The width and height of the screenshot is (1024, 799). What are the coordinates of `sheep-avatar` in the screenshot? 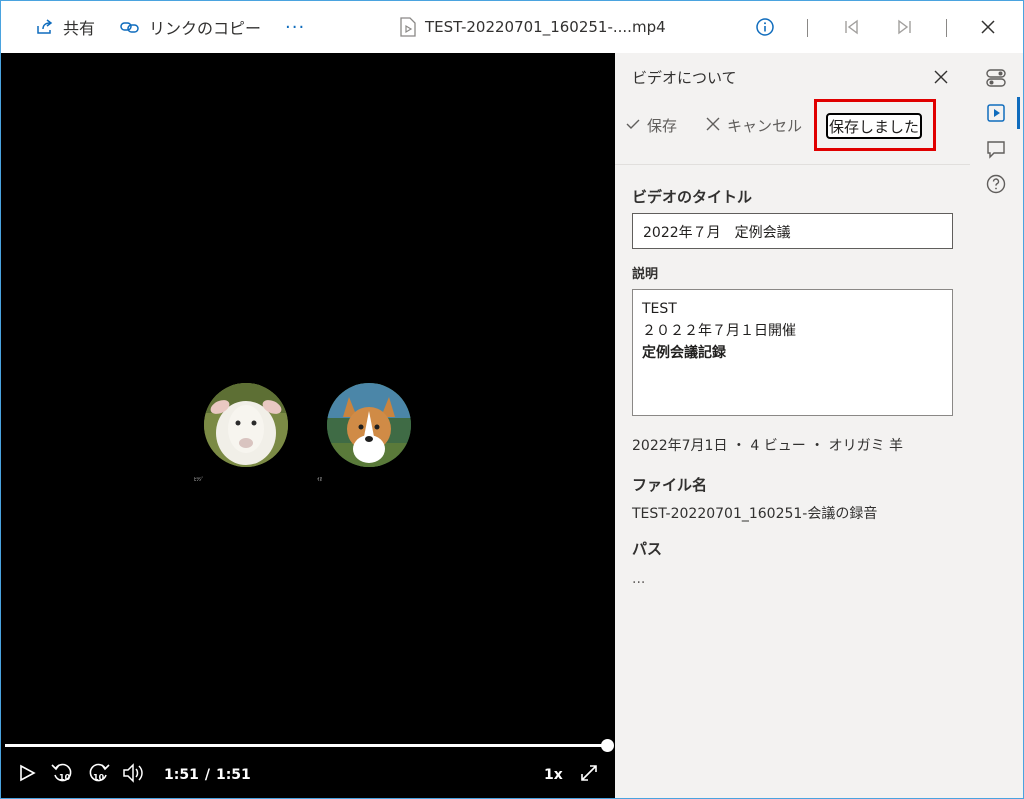 It's located at (246, 425).